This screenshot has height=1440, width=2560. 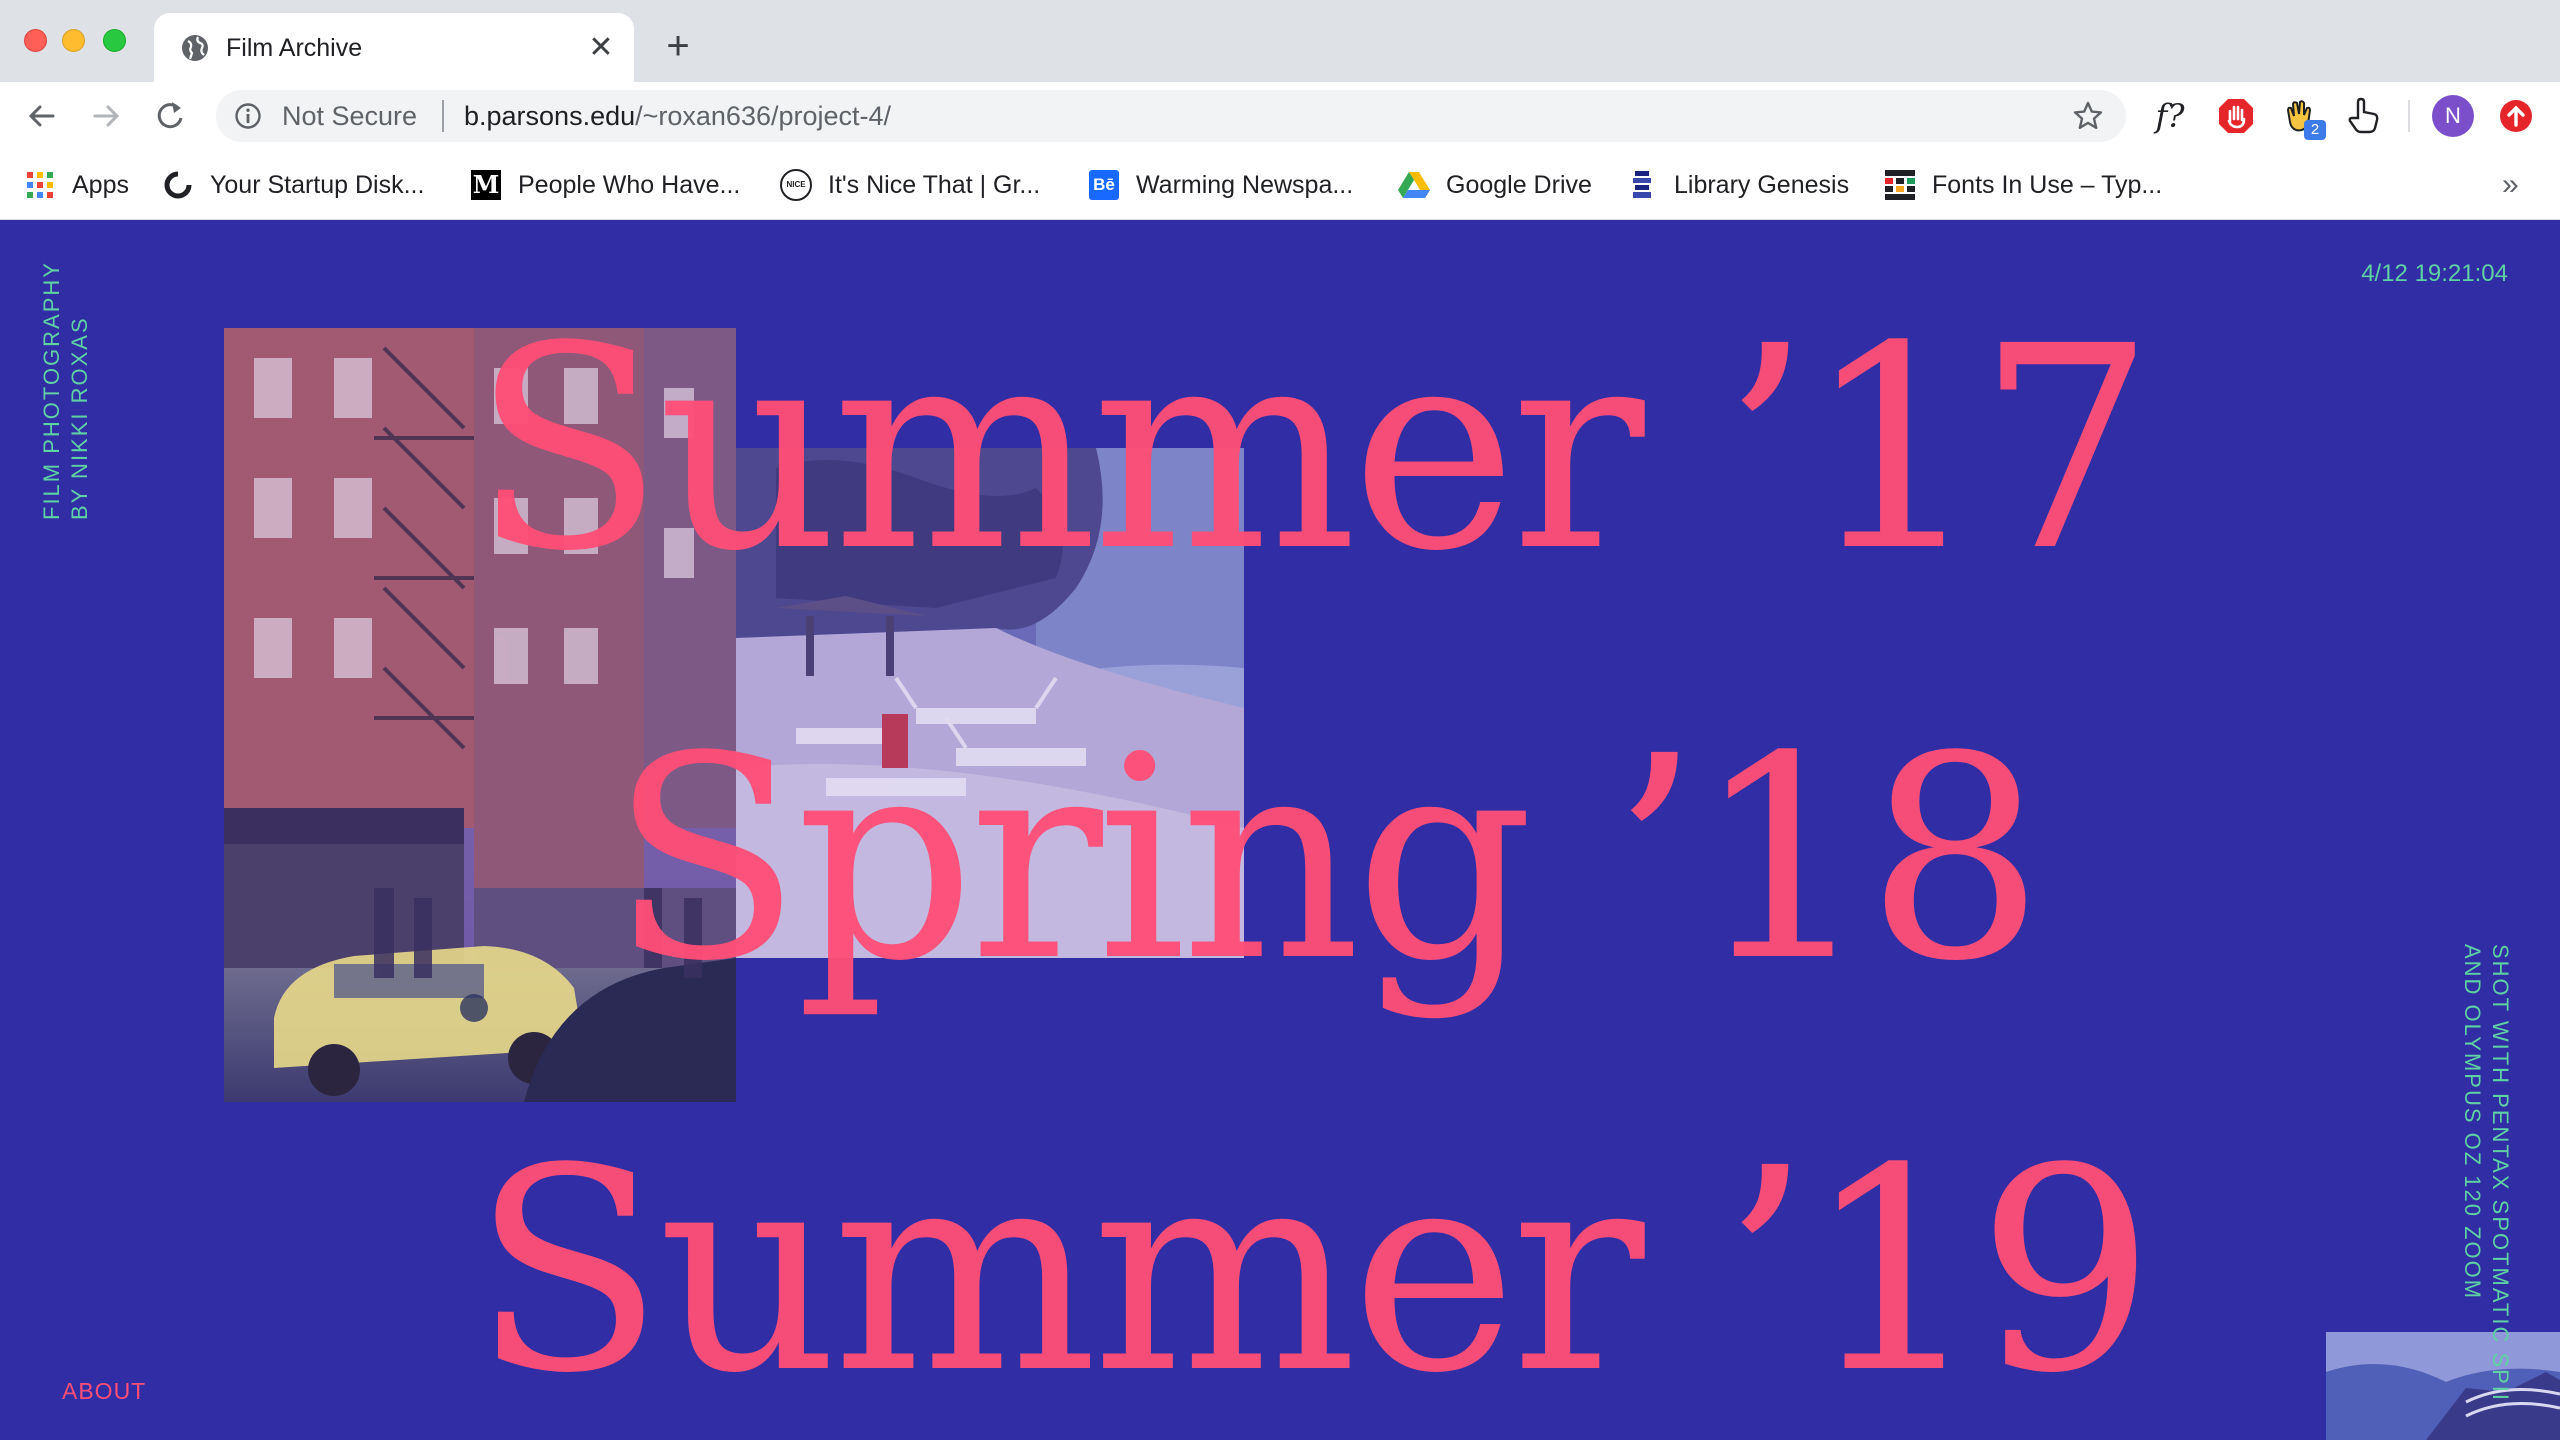 What do you see at coordinates (1313, 1272) in the screenshot?
I see `season-link-summer-19: Summer ’19` at bounding box center [1313, 1272].